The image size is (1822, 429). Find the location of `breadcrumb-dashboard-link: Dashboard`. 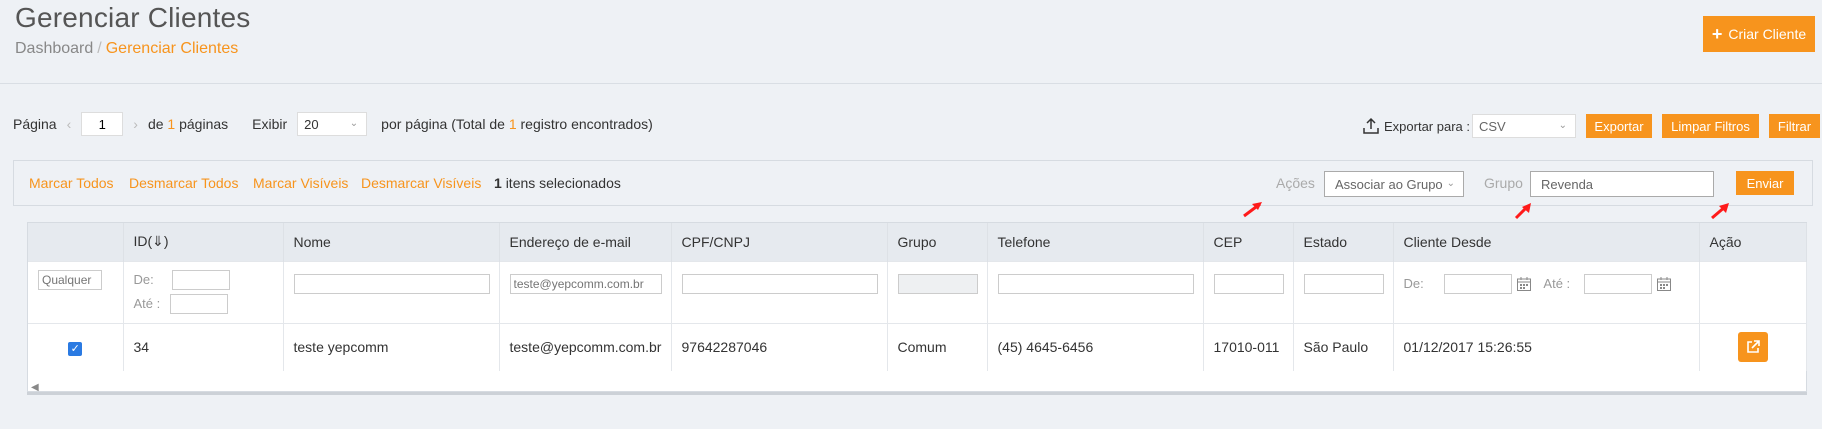

breadcrumb-dashboard-link: Dashboard is located at coordinates (54, 48).